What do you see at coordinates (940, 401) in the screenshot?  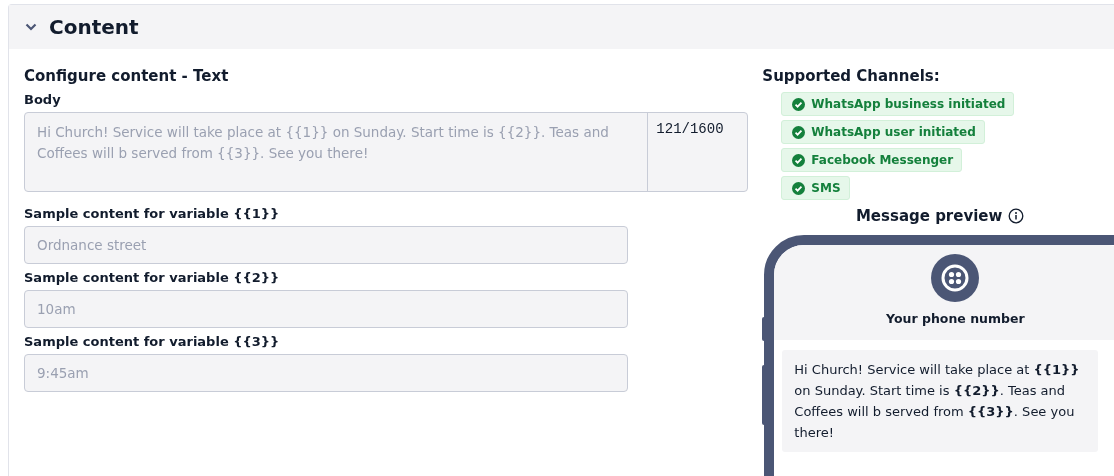 I see `message-bubble: Hi Church! Service will take place at {{1}} on Sunday. Start time is {{2}}. Teas and Coffees will b served from {{3}}. See you there!` at bounding box center [940, 401].